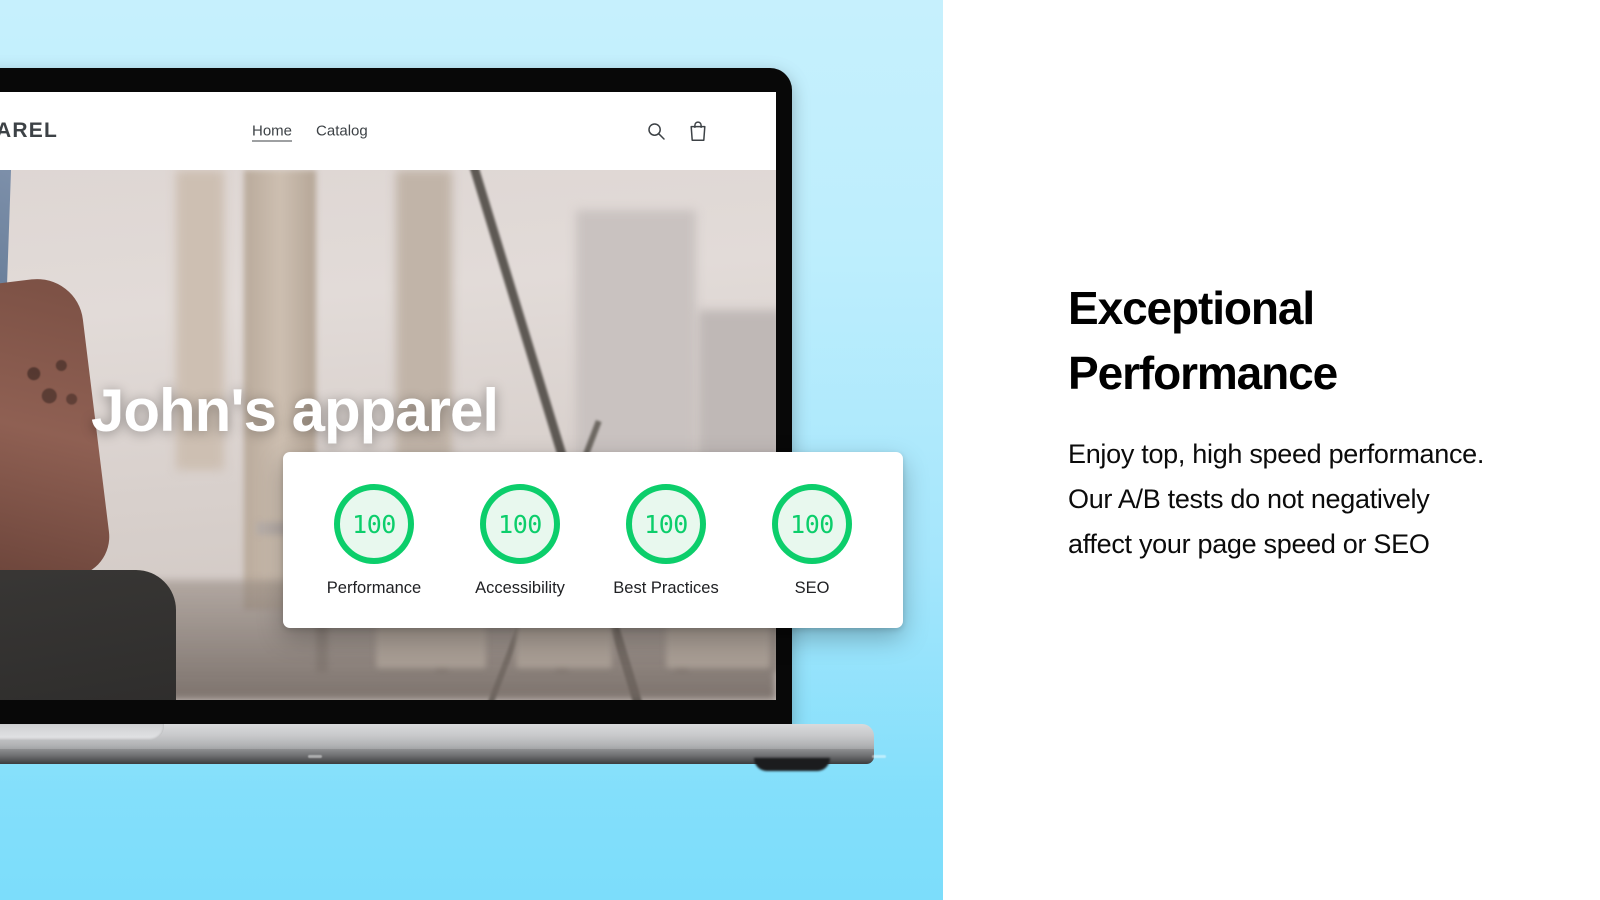 The image size is (1600, 900). Describe the element at coordinates (82, 732) in the screenshot. I see `laptop-base-notch` at that location.